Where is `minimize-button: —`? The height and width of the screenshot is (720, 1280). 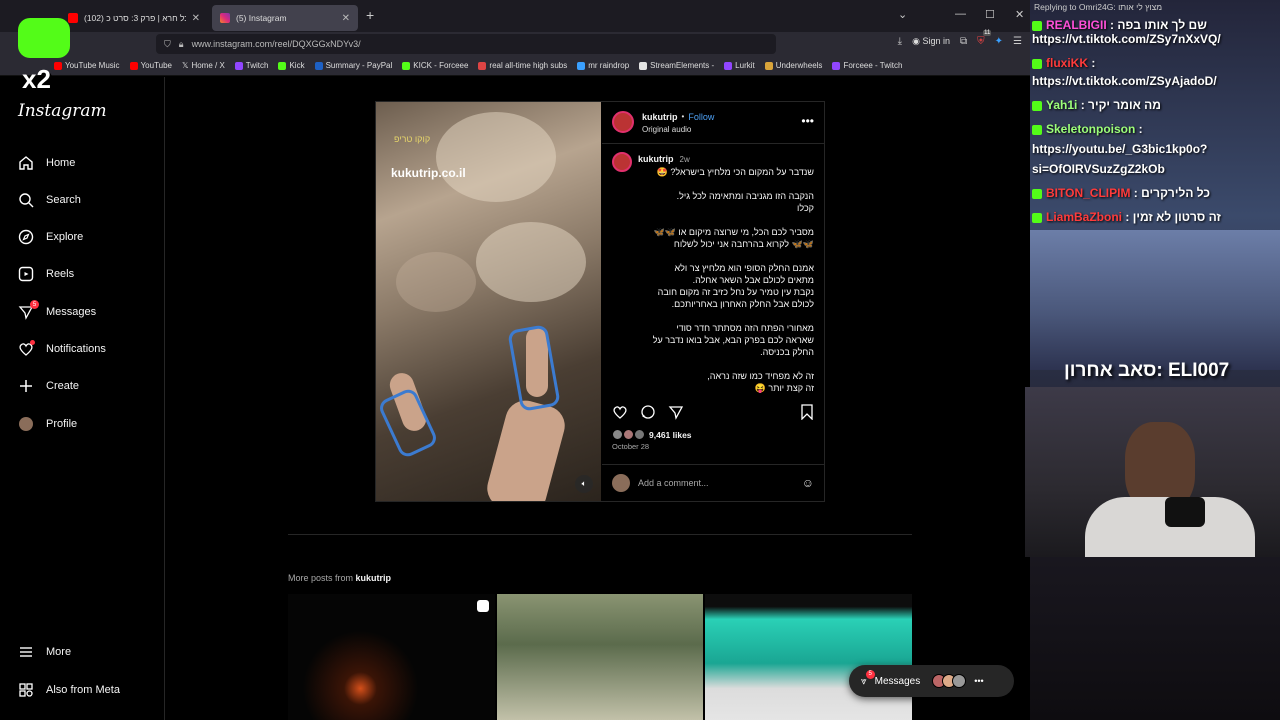
minimize-button: — is located at coordinates (960, 14).